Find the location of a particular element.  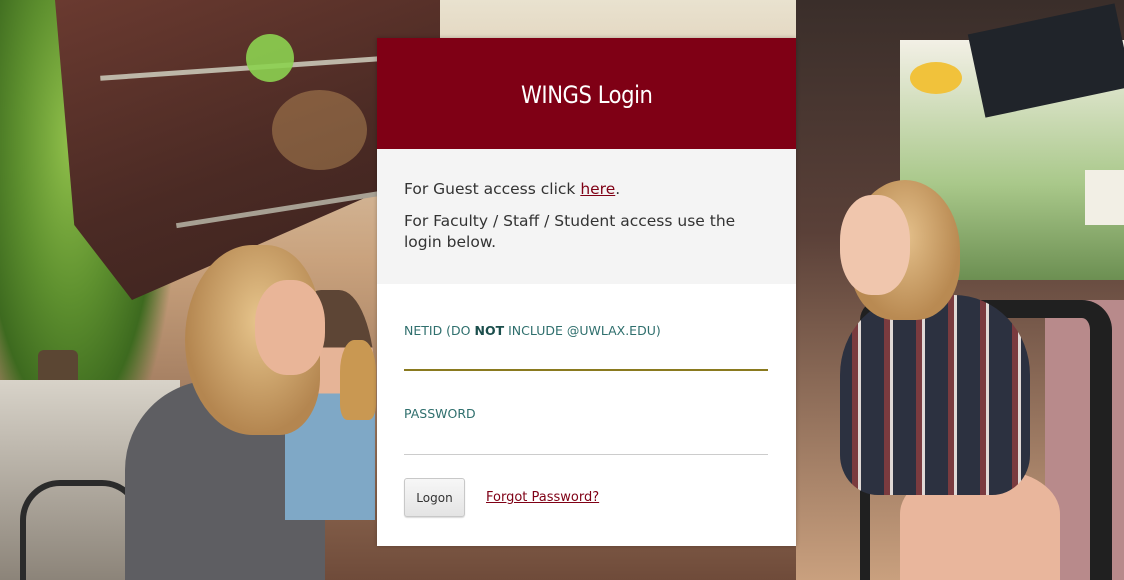

forgot-password-link: Forgot Password? is located at coordinates (542, 497).